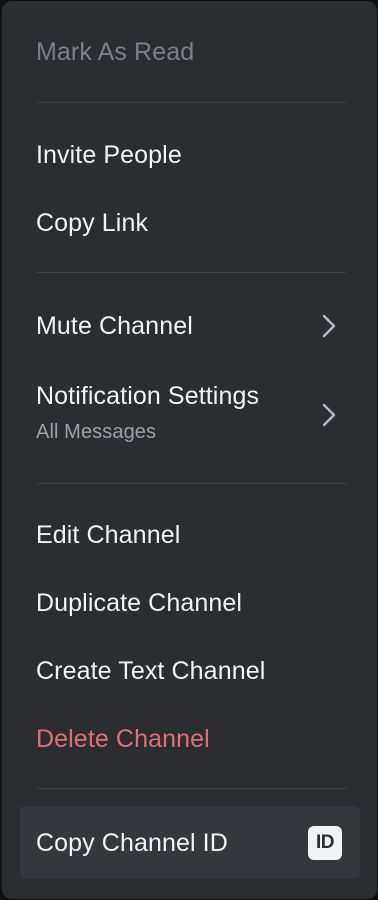 This screenshot has height=900, width=378. I want to click on edit-channel-item: Edit Channel, so click(190, 535).